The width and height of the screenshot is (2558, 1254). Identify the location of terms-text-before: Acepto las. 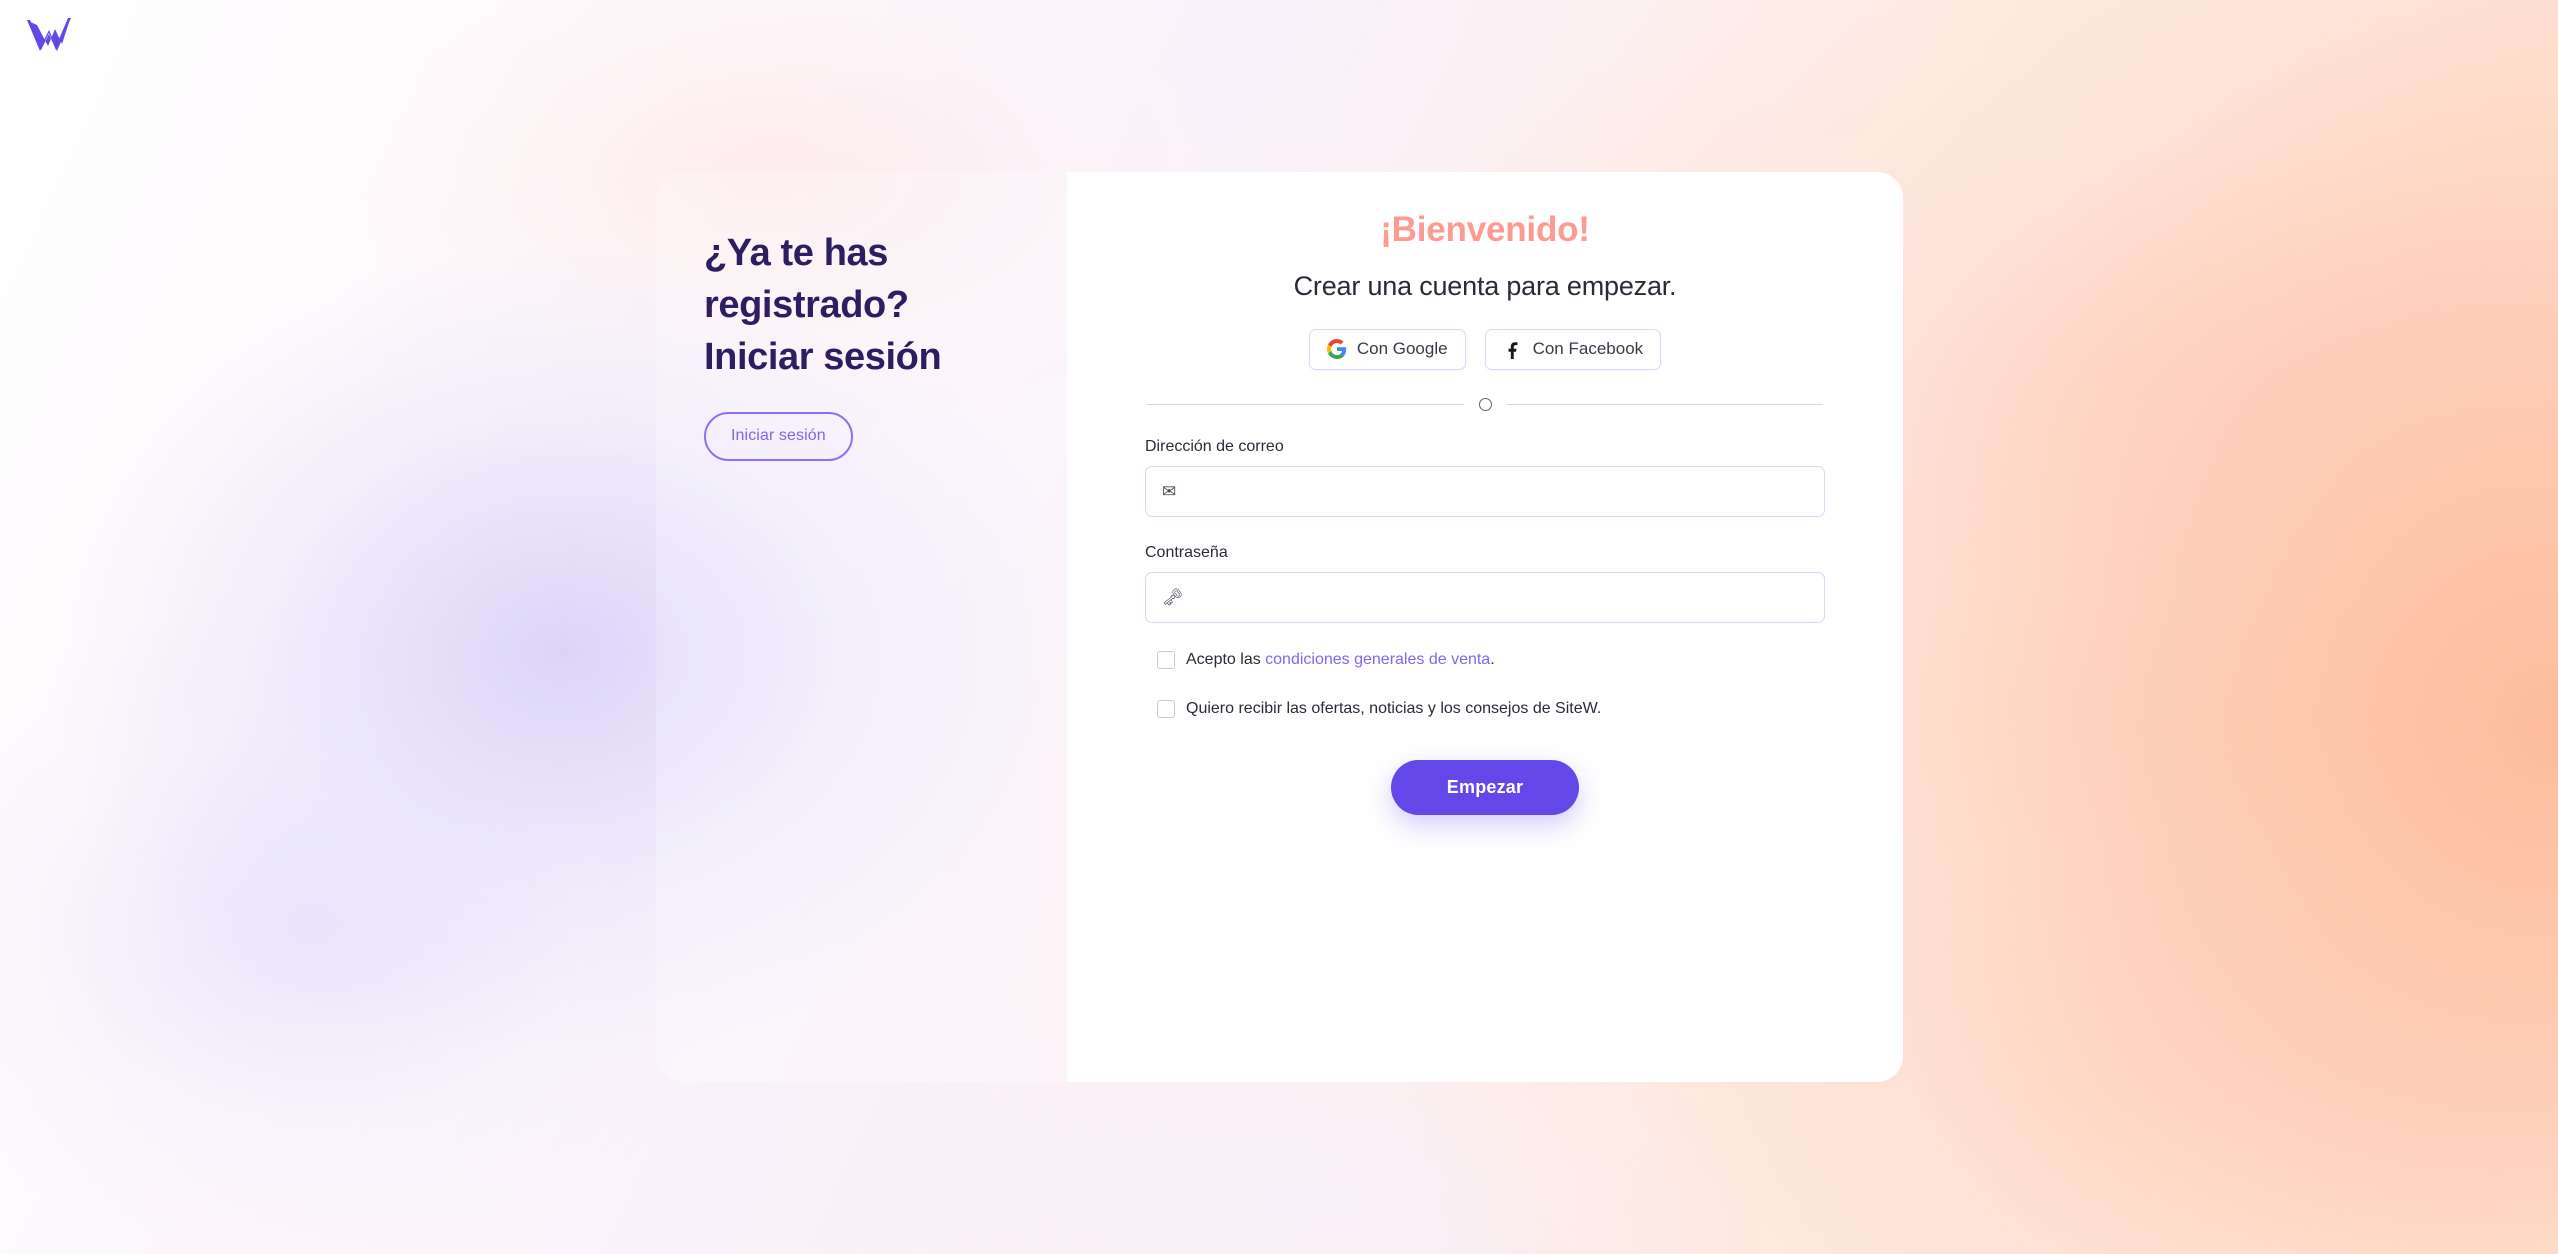
(1226, 659).